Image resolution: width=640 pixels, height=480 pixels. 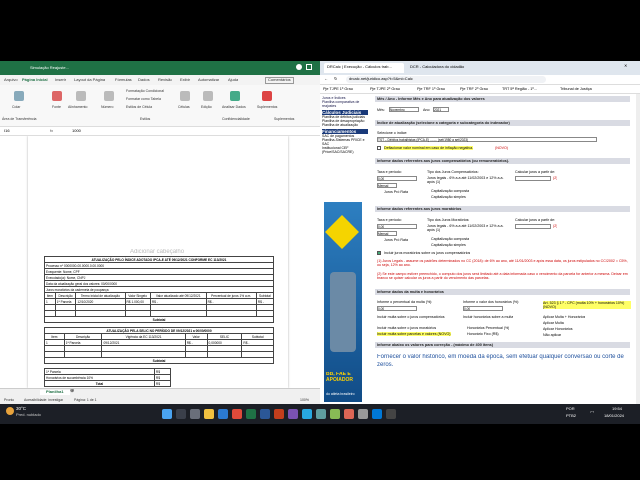 I want to click on period-select: Mensal, so click(x=387, y=185).